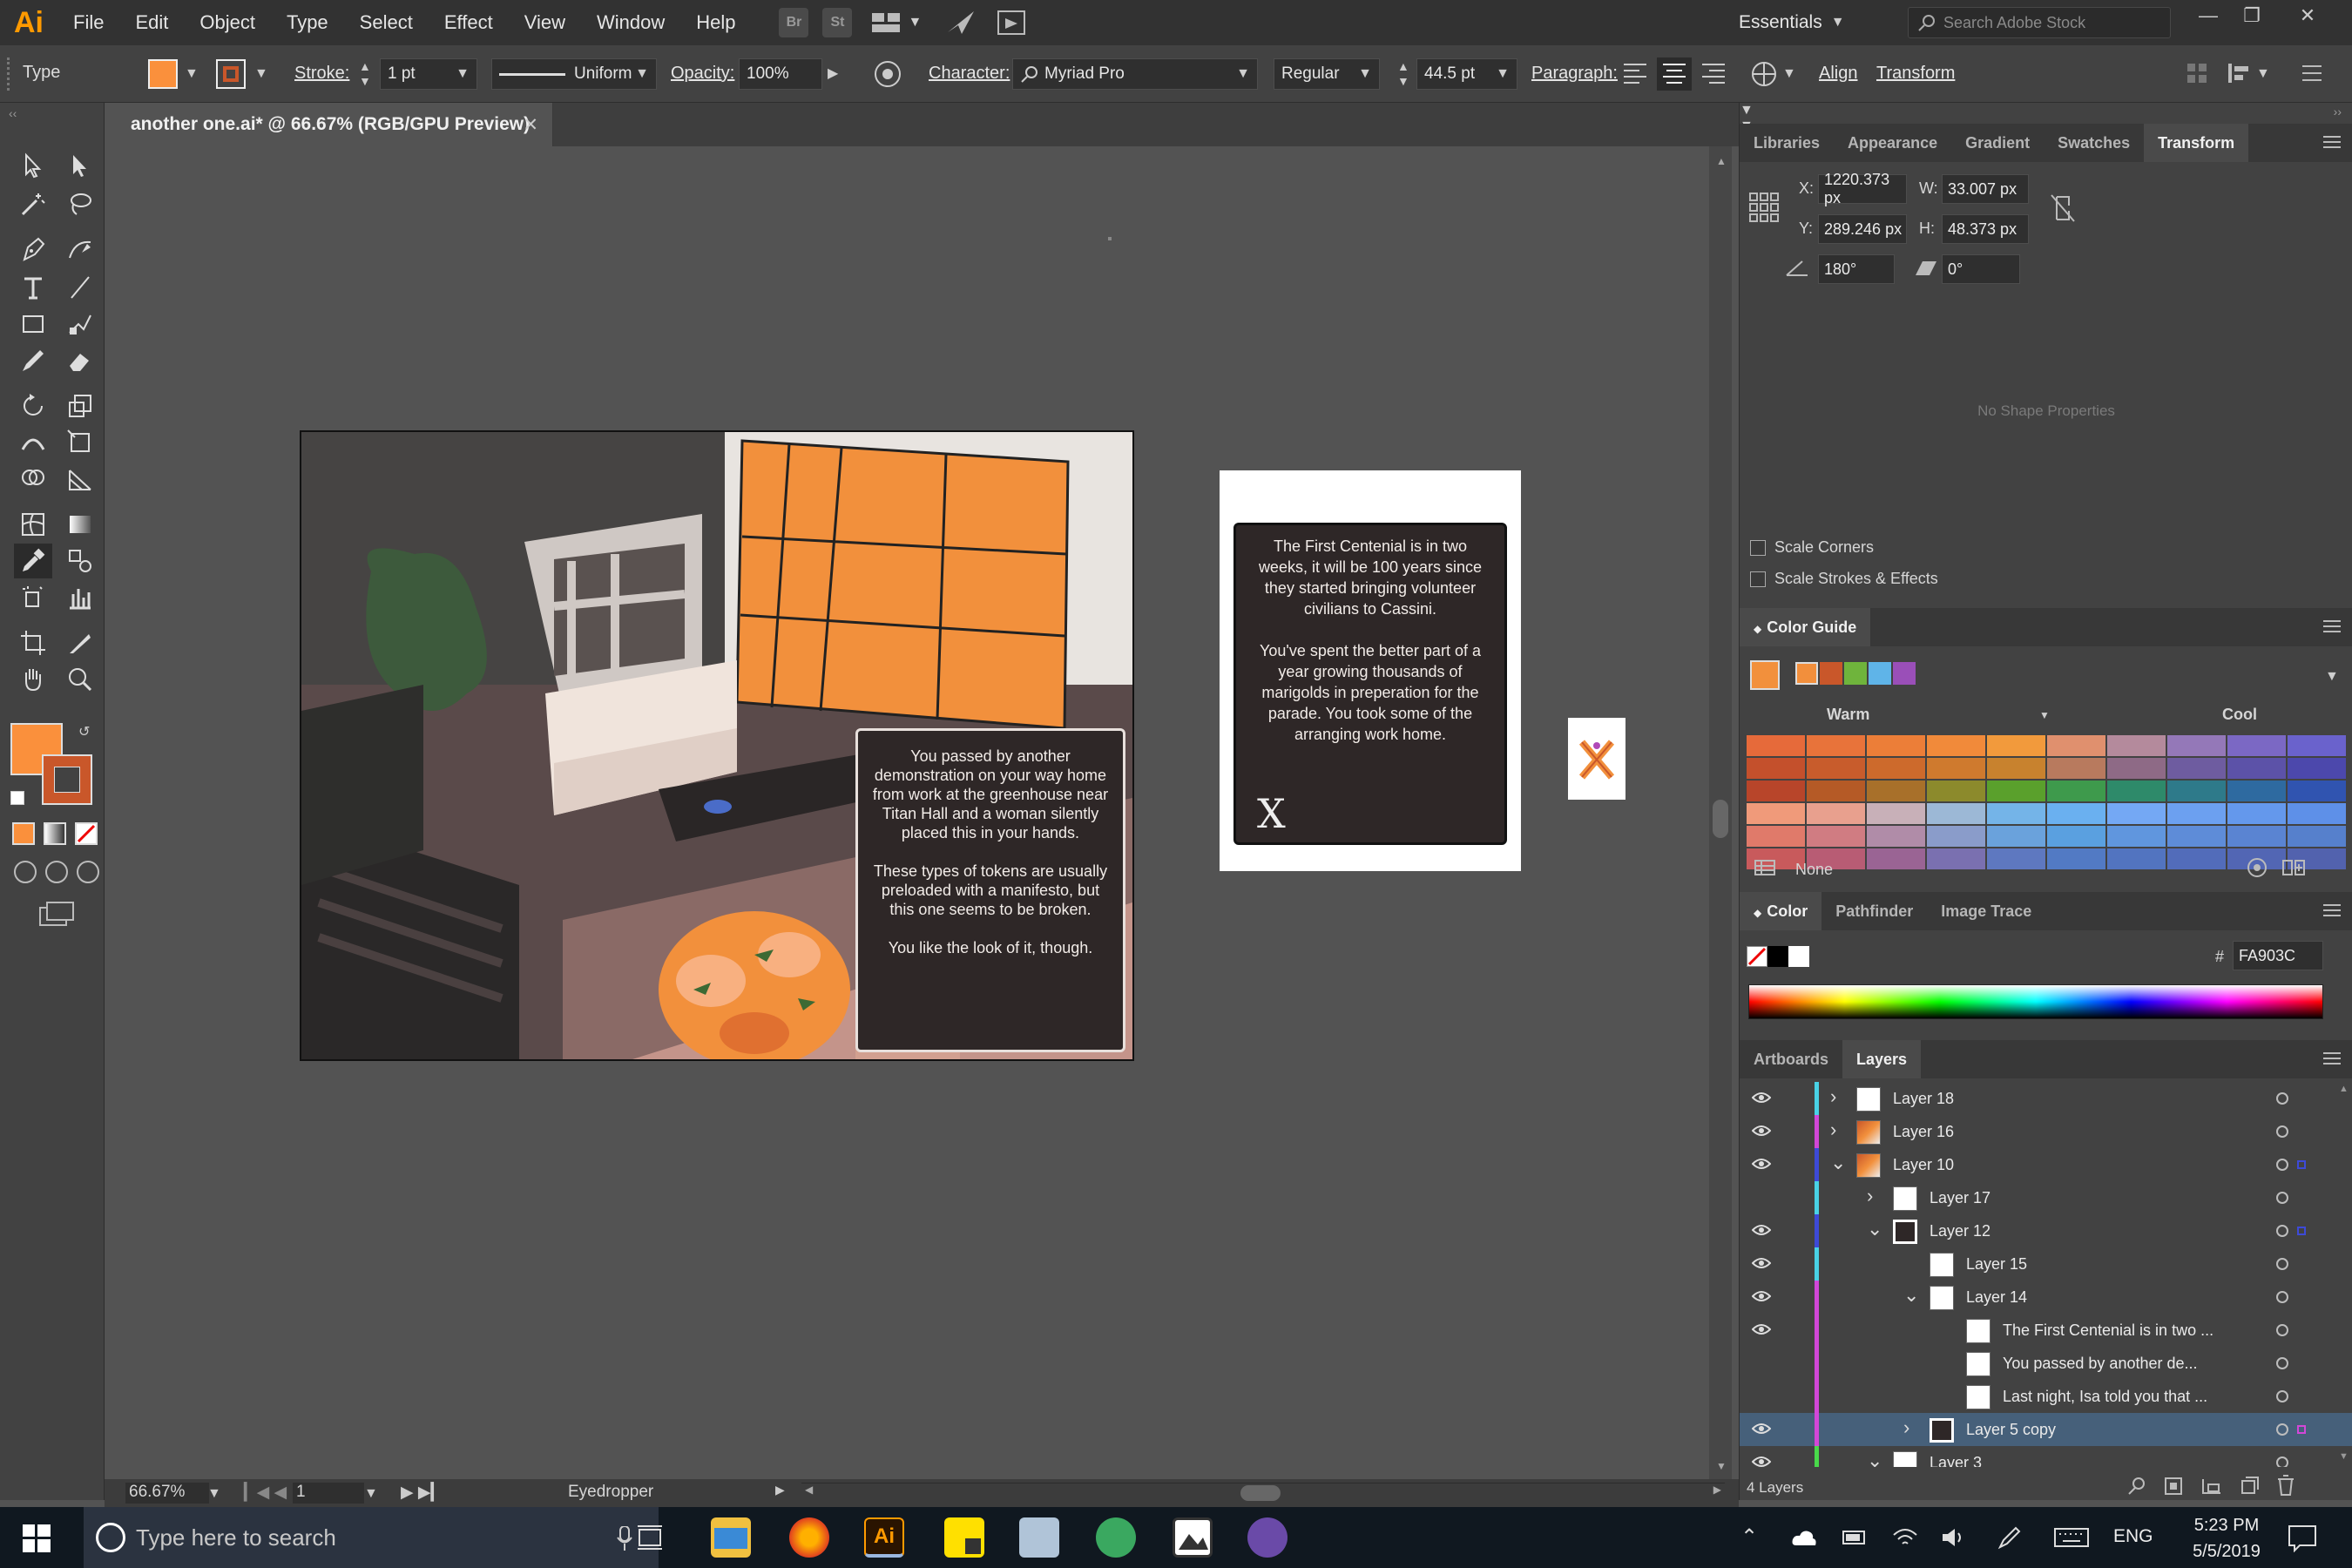 This screenshot has width=2352, height=1568. I want to click on magic-wand-tool-icon, so click(33, 204).